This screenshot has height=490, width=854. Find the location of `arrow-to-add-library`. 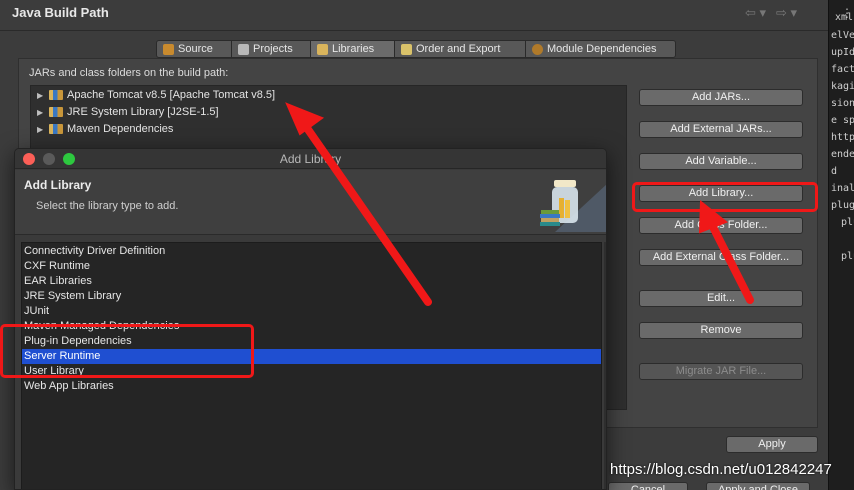

arrow-to-add-library is located at coordinates (726, 251).